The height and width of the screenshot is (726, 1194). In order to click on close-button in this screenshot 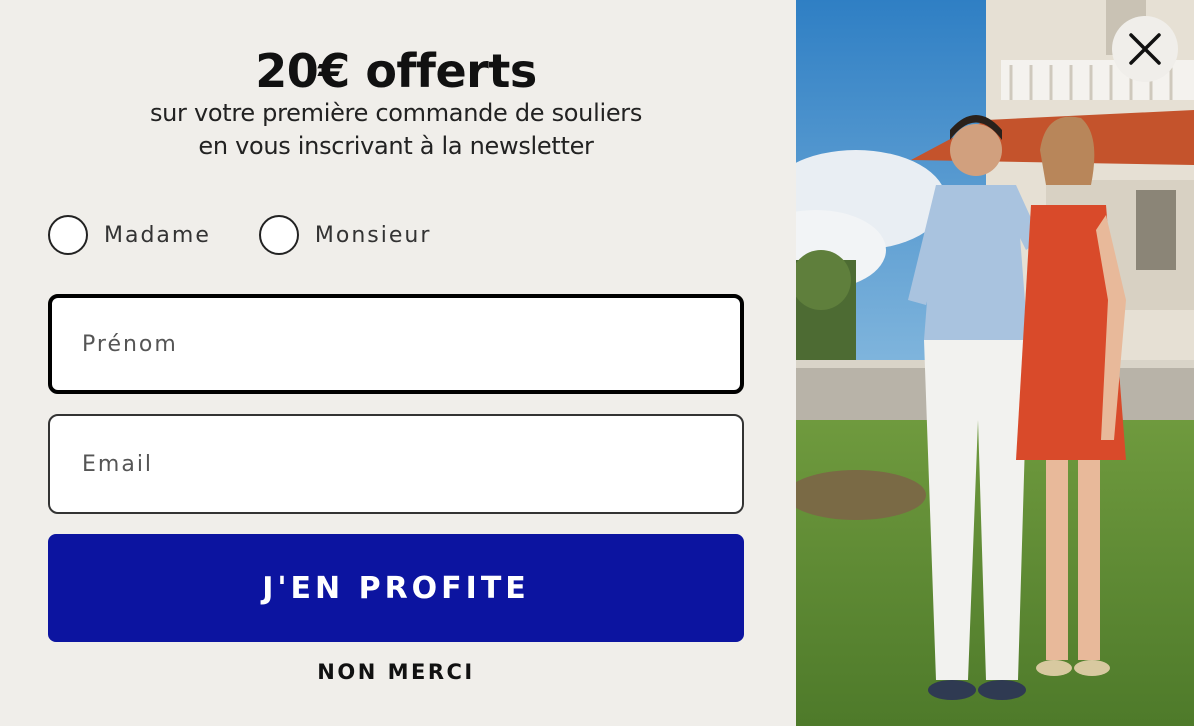, I will do `click(1145, 49)`.